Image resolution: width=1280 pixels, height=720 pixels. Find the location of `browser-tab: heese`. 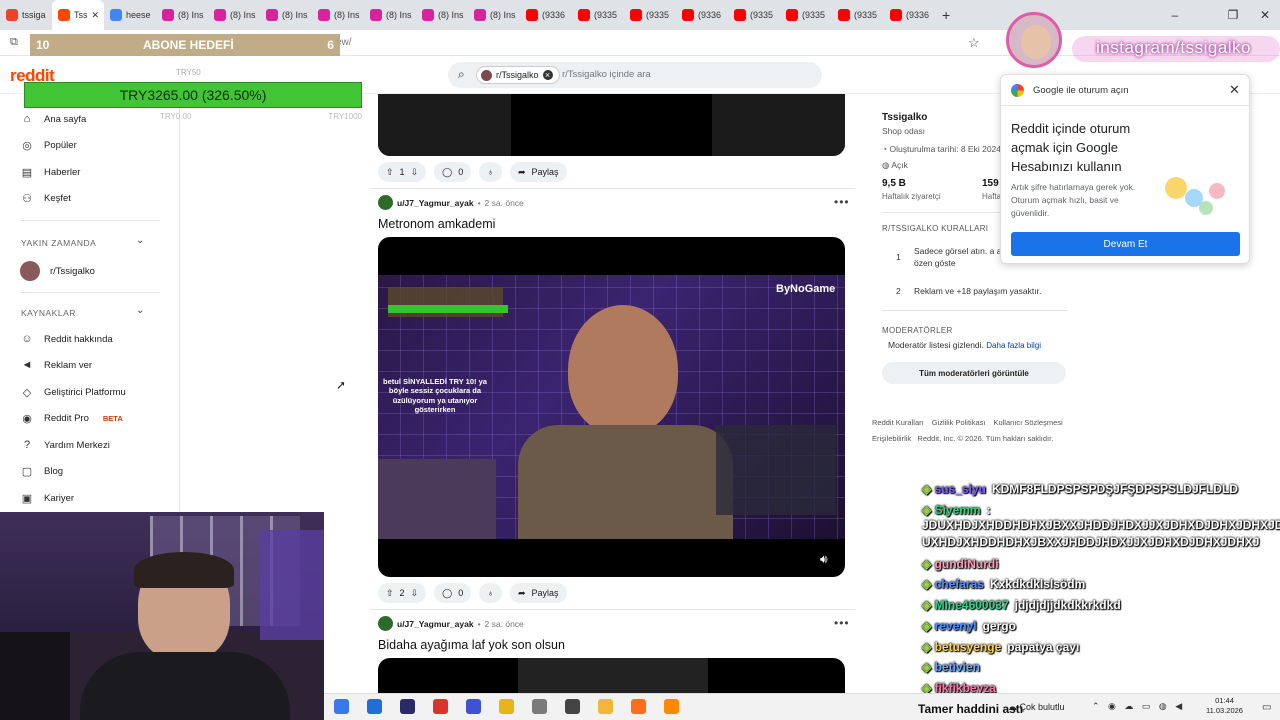

browser-tab: heese is located at coordinates (130, 15).